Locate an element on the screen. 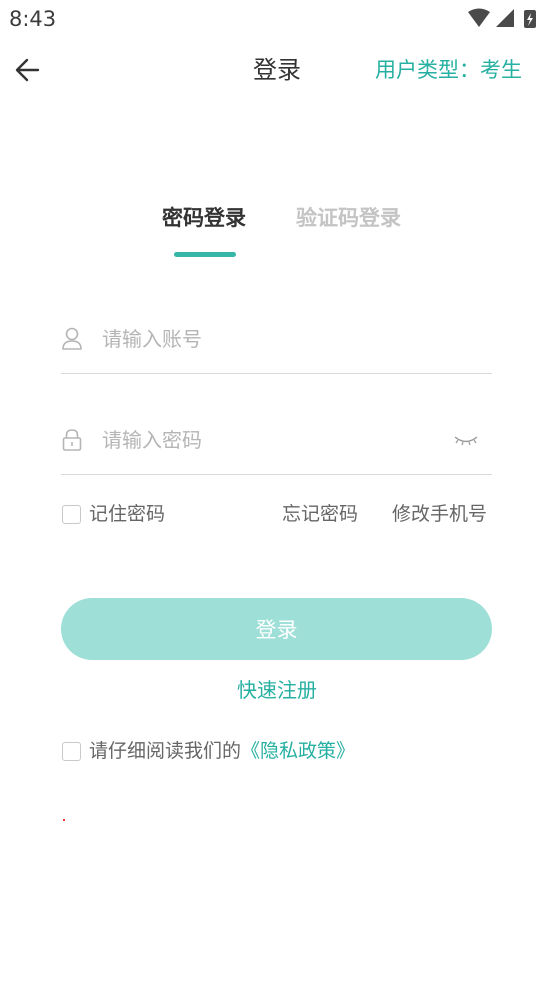 This screenshot has width=554, height=985. status-icons is located at coordinates (506, 19).